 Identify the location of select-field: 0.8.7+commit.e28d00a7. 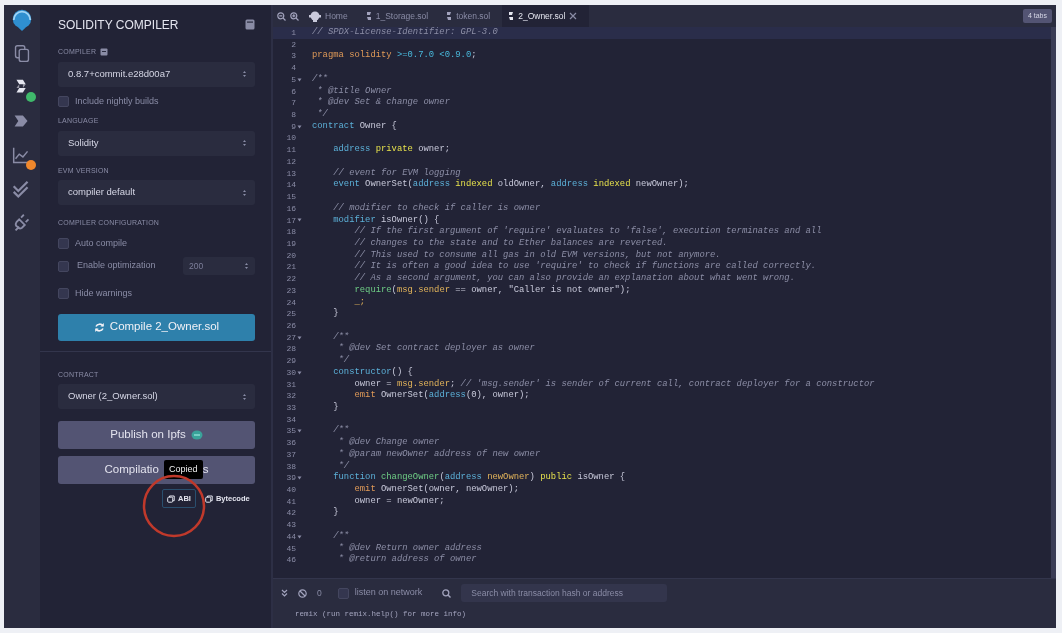
(156, 74).